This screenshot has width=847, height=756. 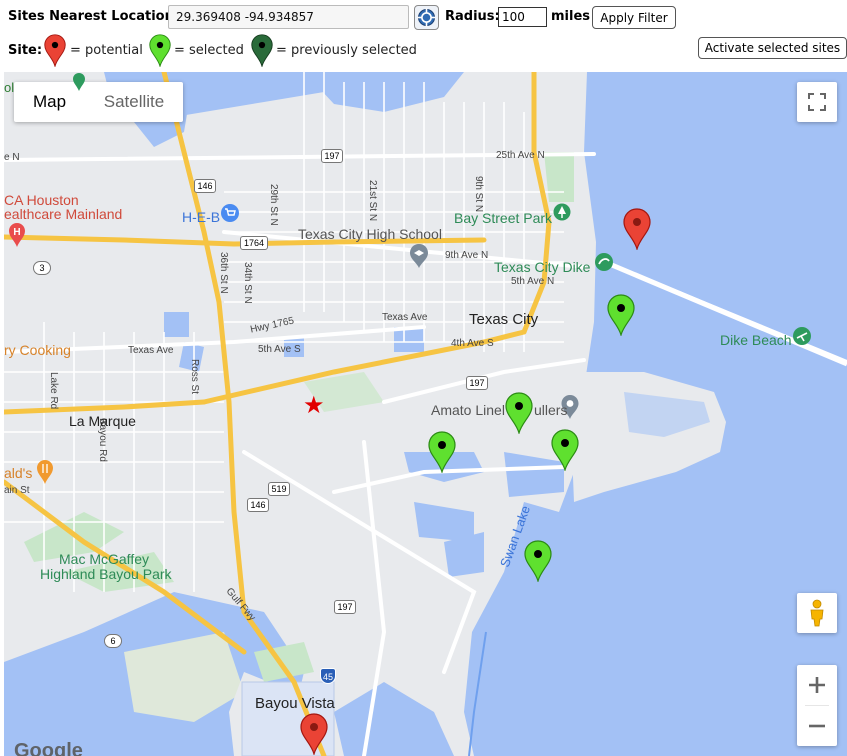 What do you see at coordinates (817, 726) in the screenshot?
I see `zoom-out-button` at bounding box center [817, 726].